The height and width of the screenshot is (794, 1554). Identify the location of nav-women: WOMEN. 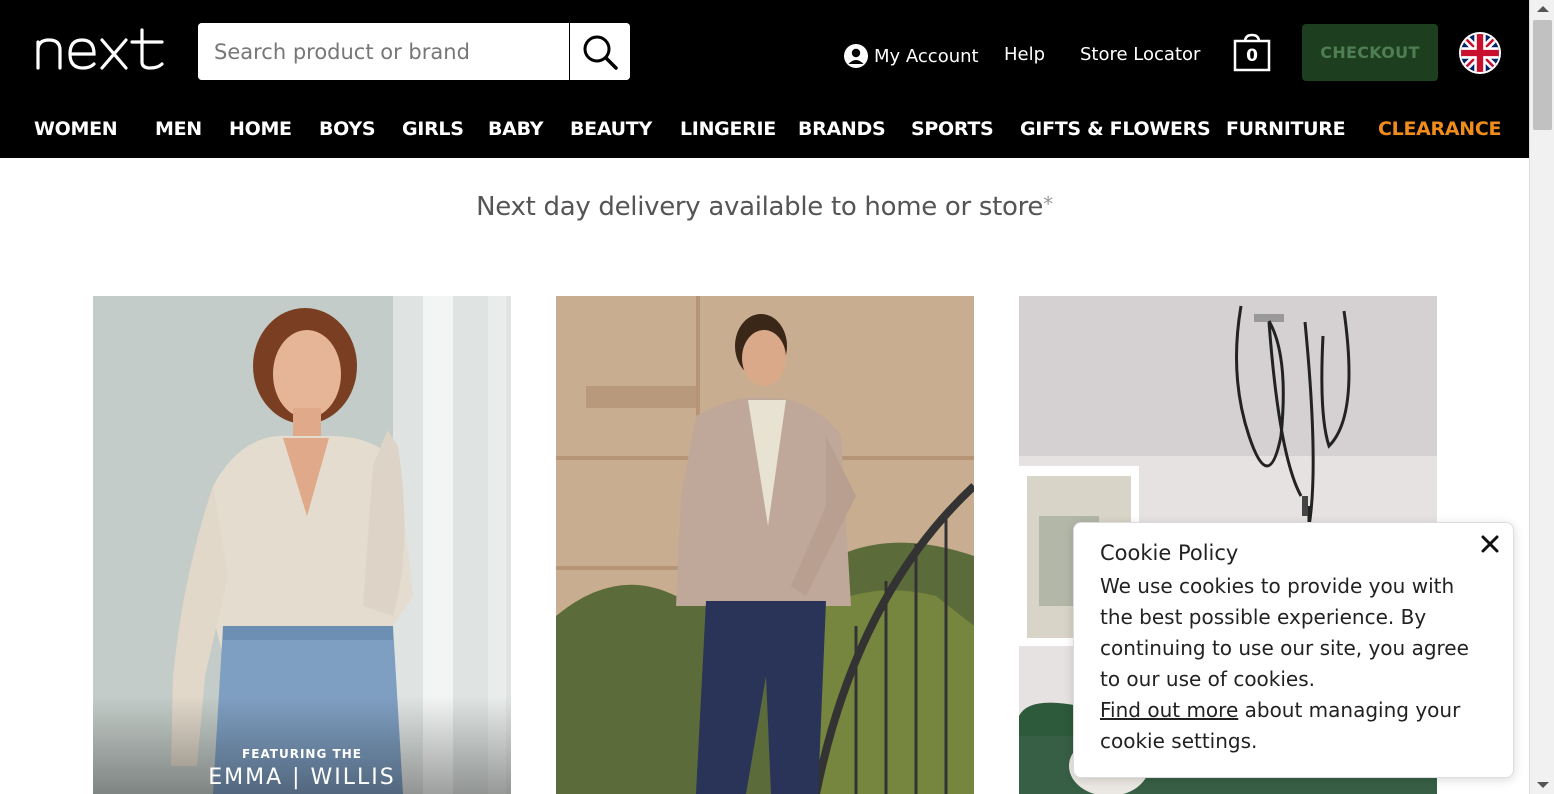
(76, 129).